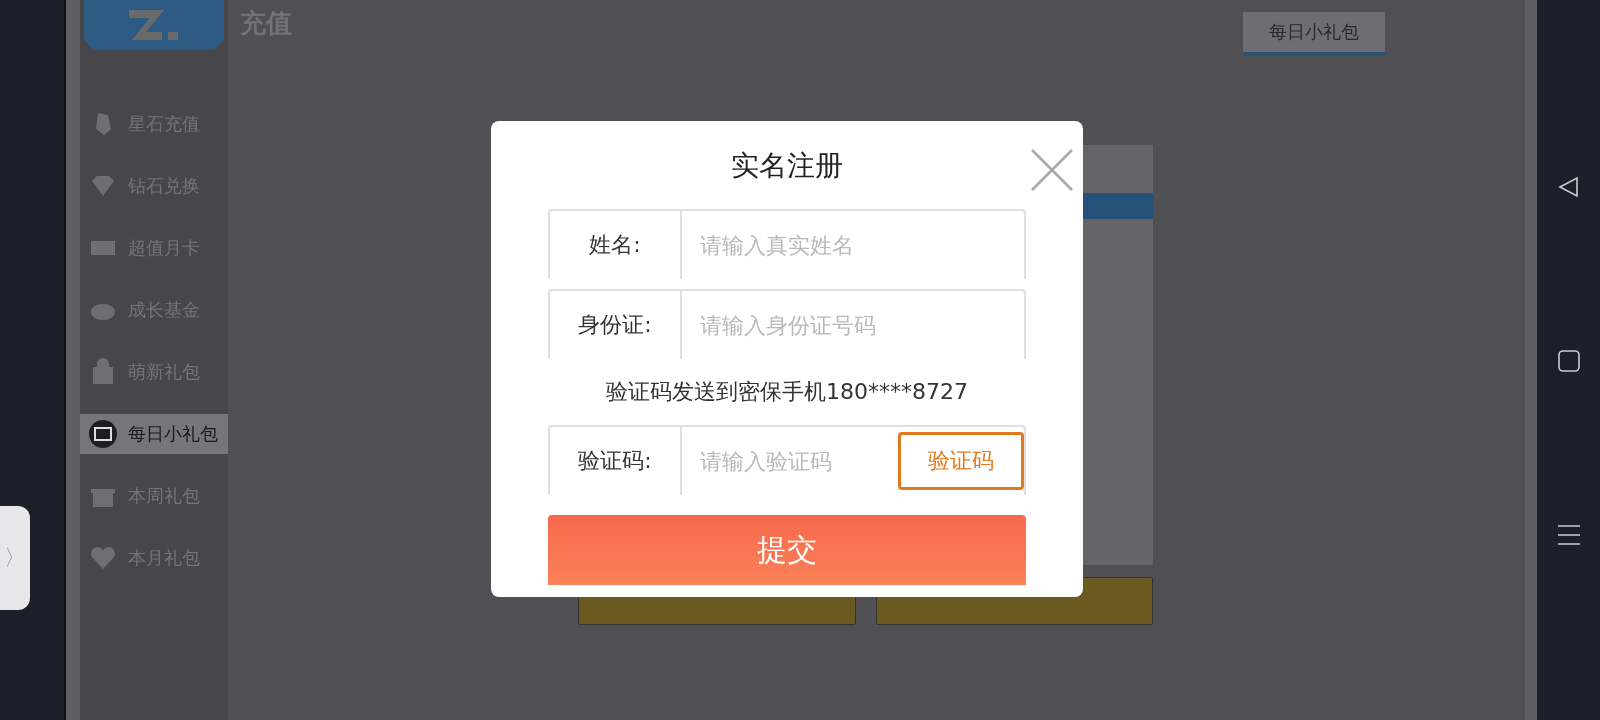 The image size is (1600, 720). What do you see at coordinates (961, 461) in the screenshot?
I see `send-code-button: 验证码` at bounding box center [961, 461].